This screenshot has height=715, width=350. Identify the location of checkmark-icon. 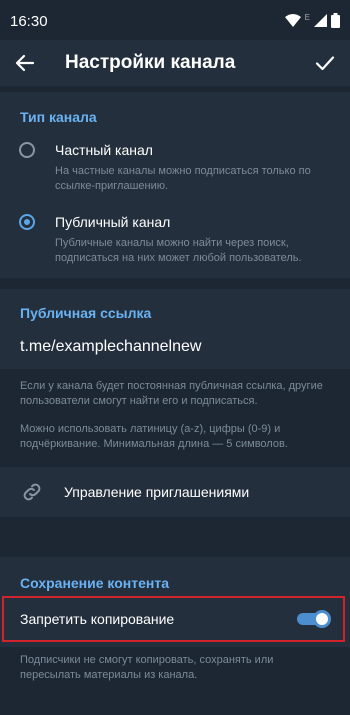
(325, 63).